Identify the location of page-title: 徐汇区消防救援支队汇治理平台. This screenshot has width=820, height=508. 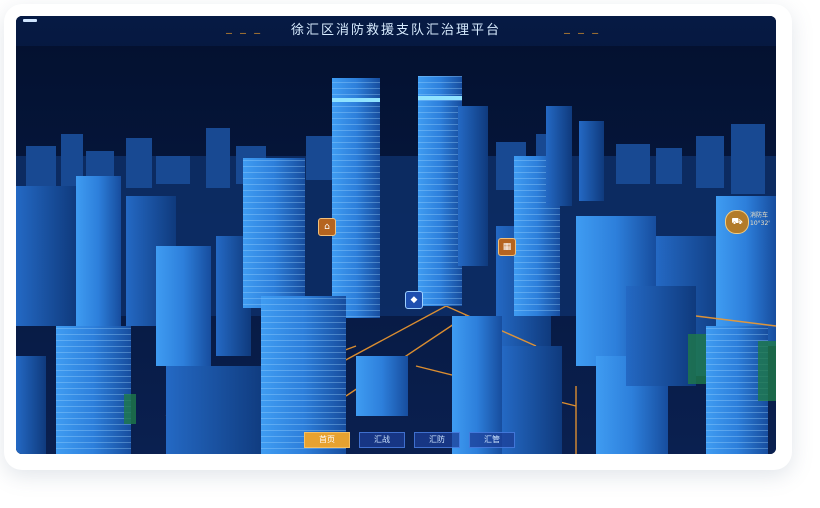
(395, 30).